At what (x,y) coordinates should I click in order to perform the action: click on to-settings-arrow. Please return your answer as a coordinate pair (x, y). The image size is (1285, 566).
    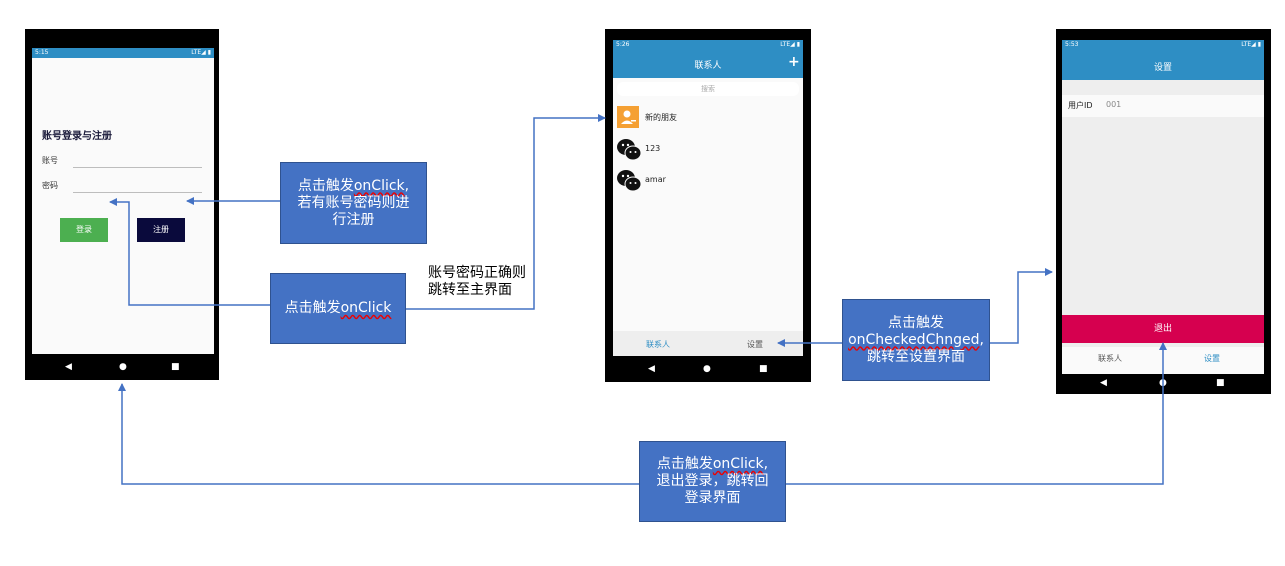
    Looking at the image, I should click on (1021, 306).